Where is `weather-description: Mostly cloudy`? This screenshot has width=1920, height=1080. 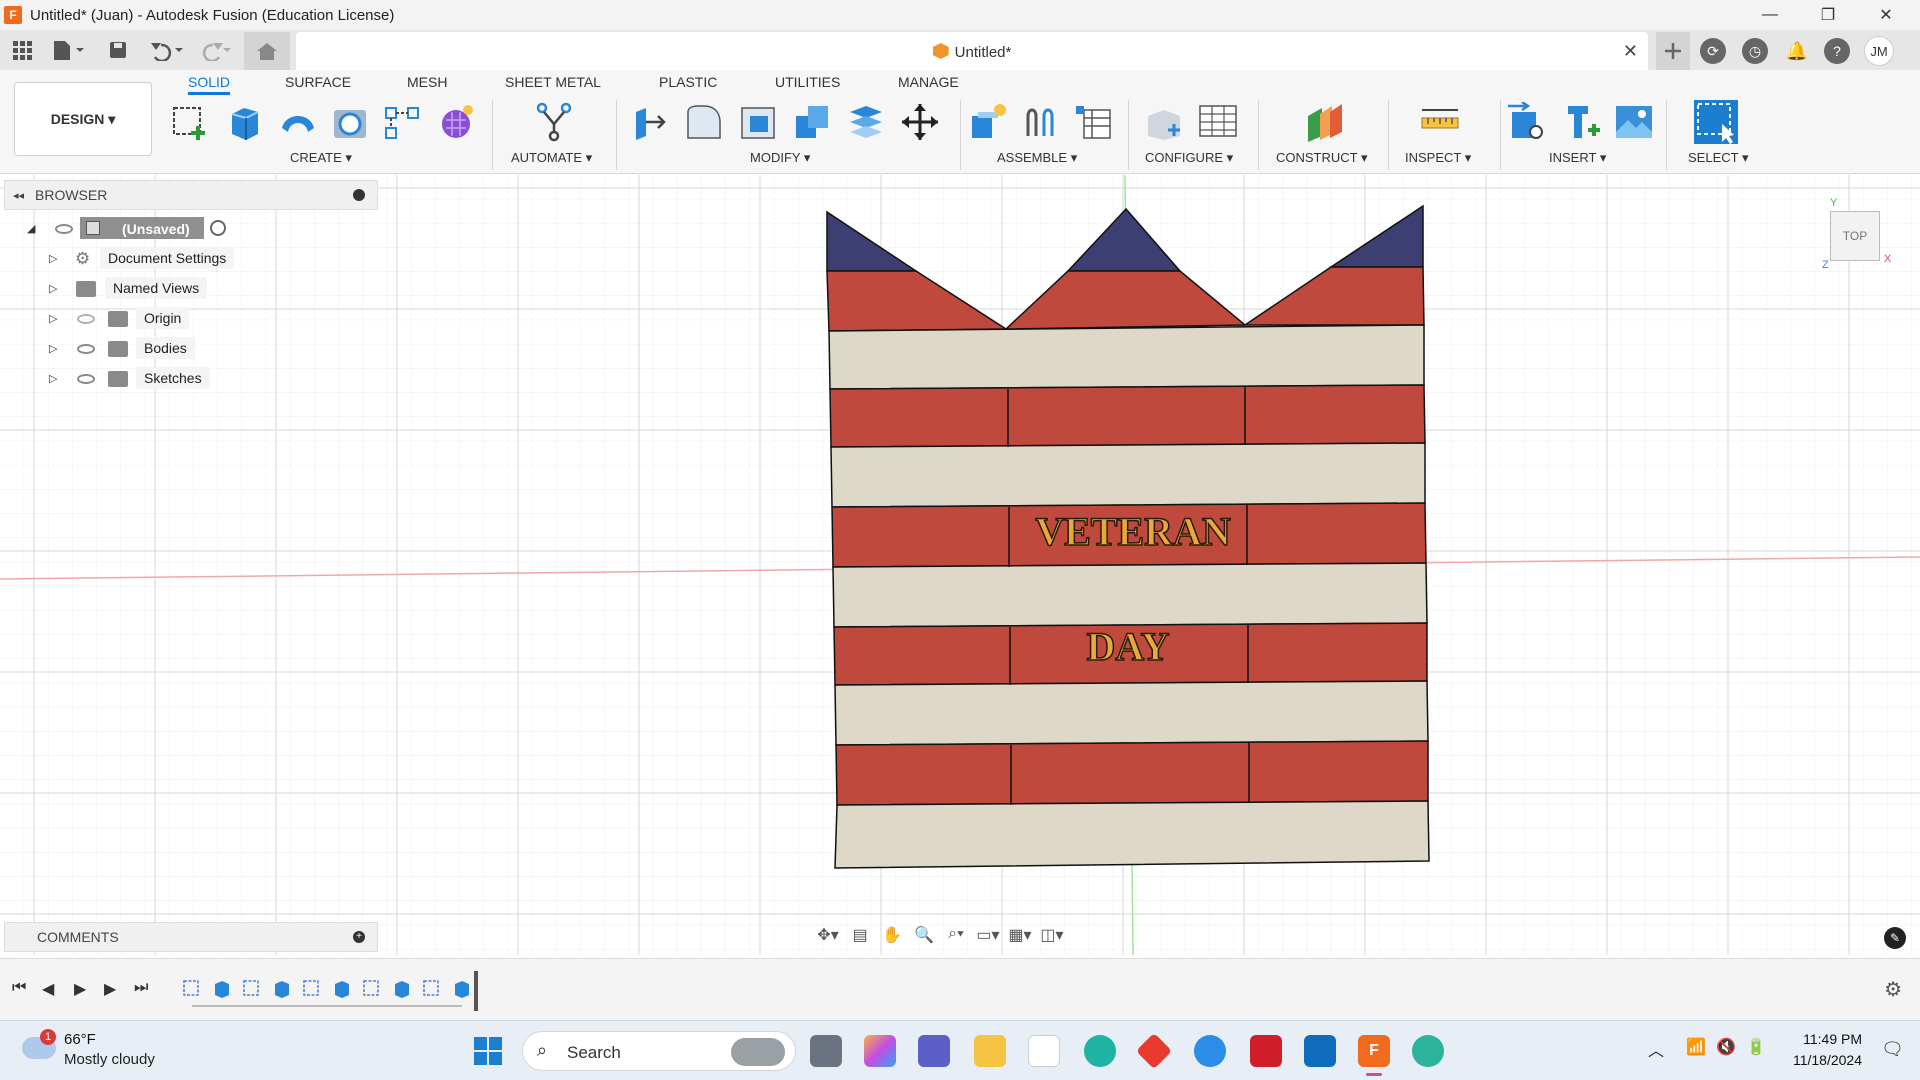 weather-description: Mostly cloudy is located at coordinates (109, 1059).